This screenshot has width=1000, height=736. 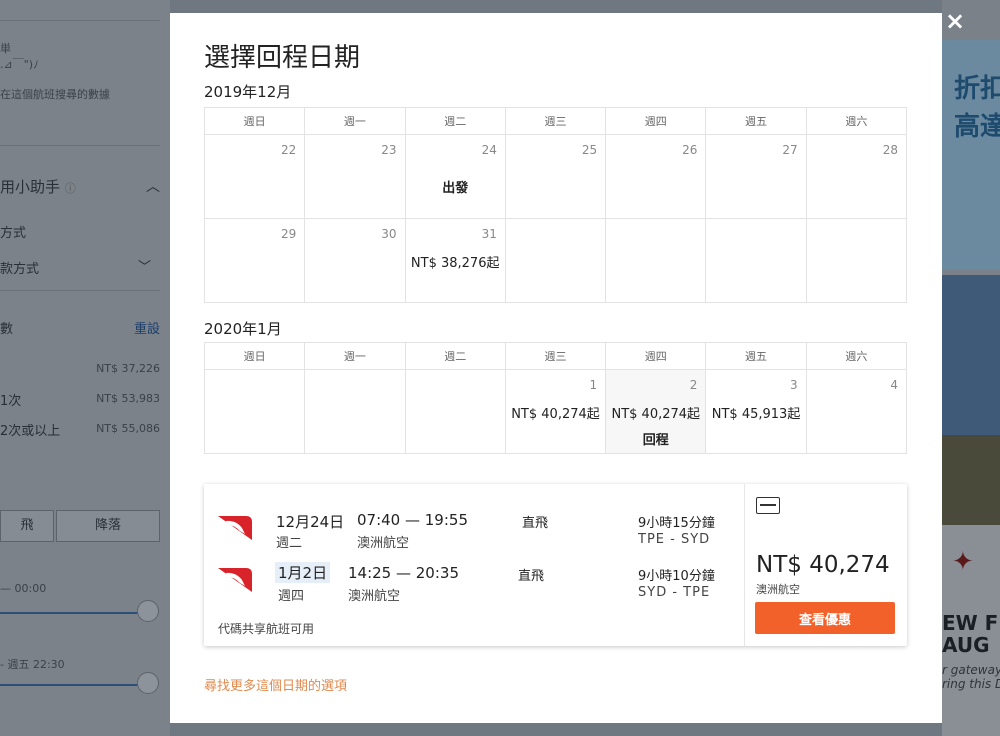 What do you see at coordinates (144, 265) in the screenshot?
I see `chevron-down-icon: ﹀` at bounding box center [144, 265].